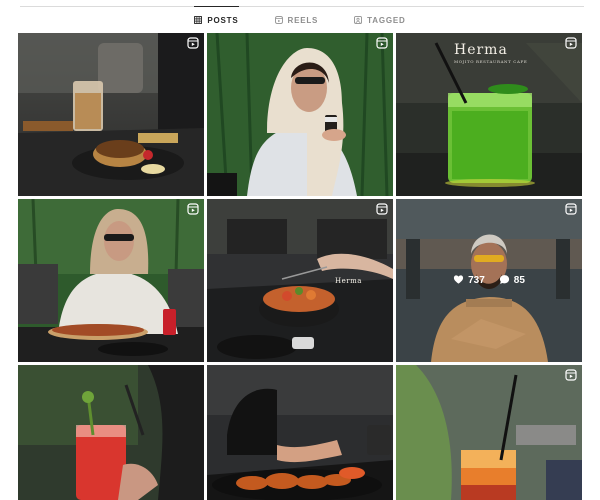 The height and width of the screenshot is (500, 600). I want to click on tab-reels: REELS, so click(296, 20).